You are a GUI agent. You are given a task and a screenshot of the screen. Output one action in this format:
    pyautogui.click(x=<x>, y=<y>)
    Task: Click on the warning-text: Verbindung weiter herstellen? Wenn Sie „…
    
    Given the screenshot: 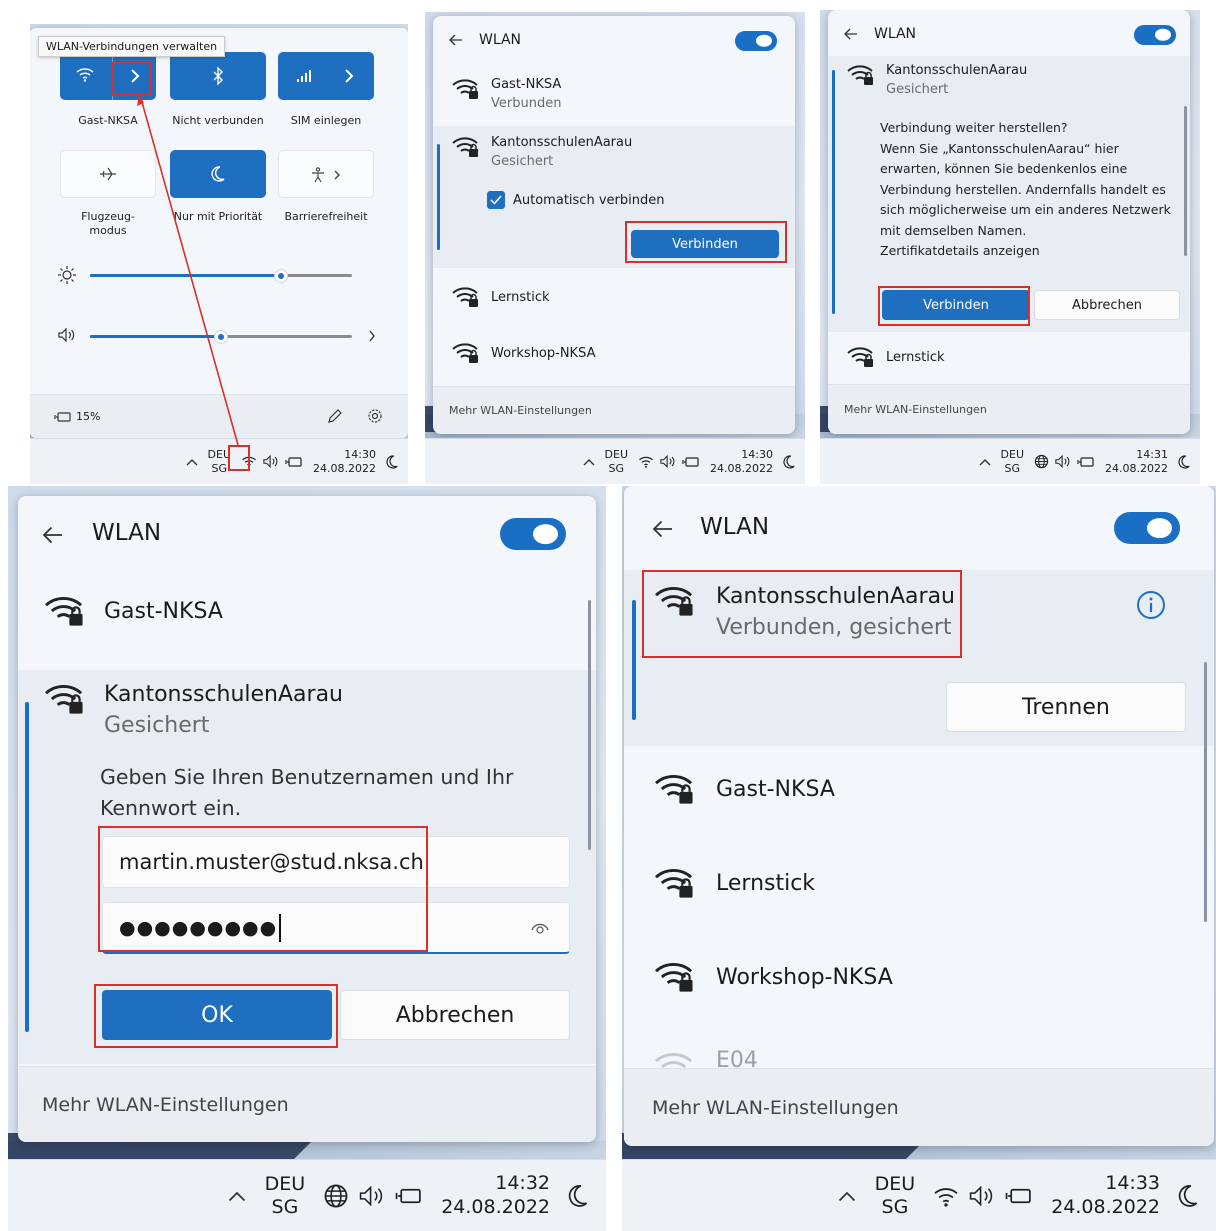 What is the action you would take?
    pyautogui.click(x=1025, y=190)
    